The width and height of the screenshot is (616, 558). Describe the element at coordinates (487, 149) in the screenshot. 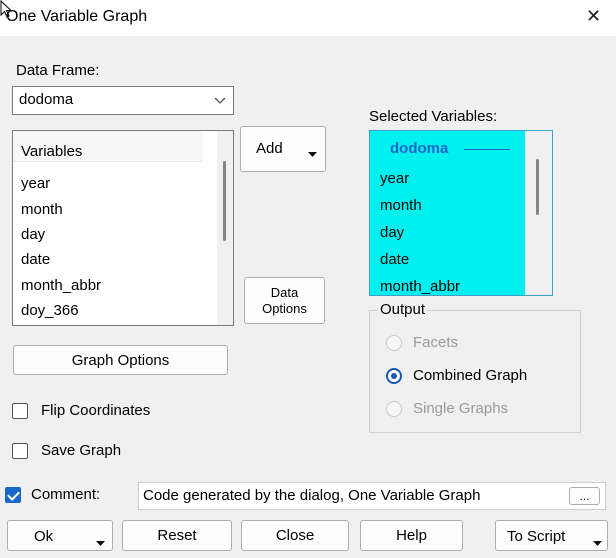

I see `group-divider` at that location.